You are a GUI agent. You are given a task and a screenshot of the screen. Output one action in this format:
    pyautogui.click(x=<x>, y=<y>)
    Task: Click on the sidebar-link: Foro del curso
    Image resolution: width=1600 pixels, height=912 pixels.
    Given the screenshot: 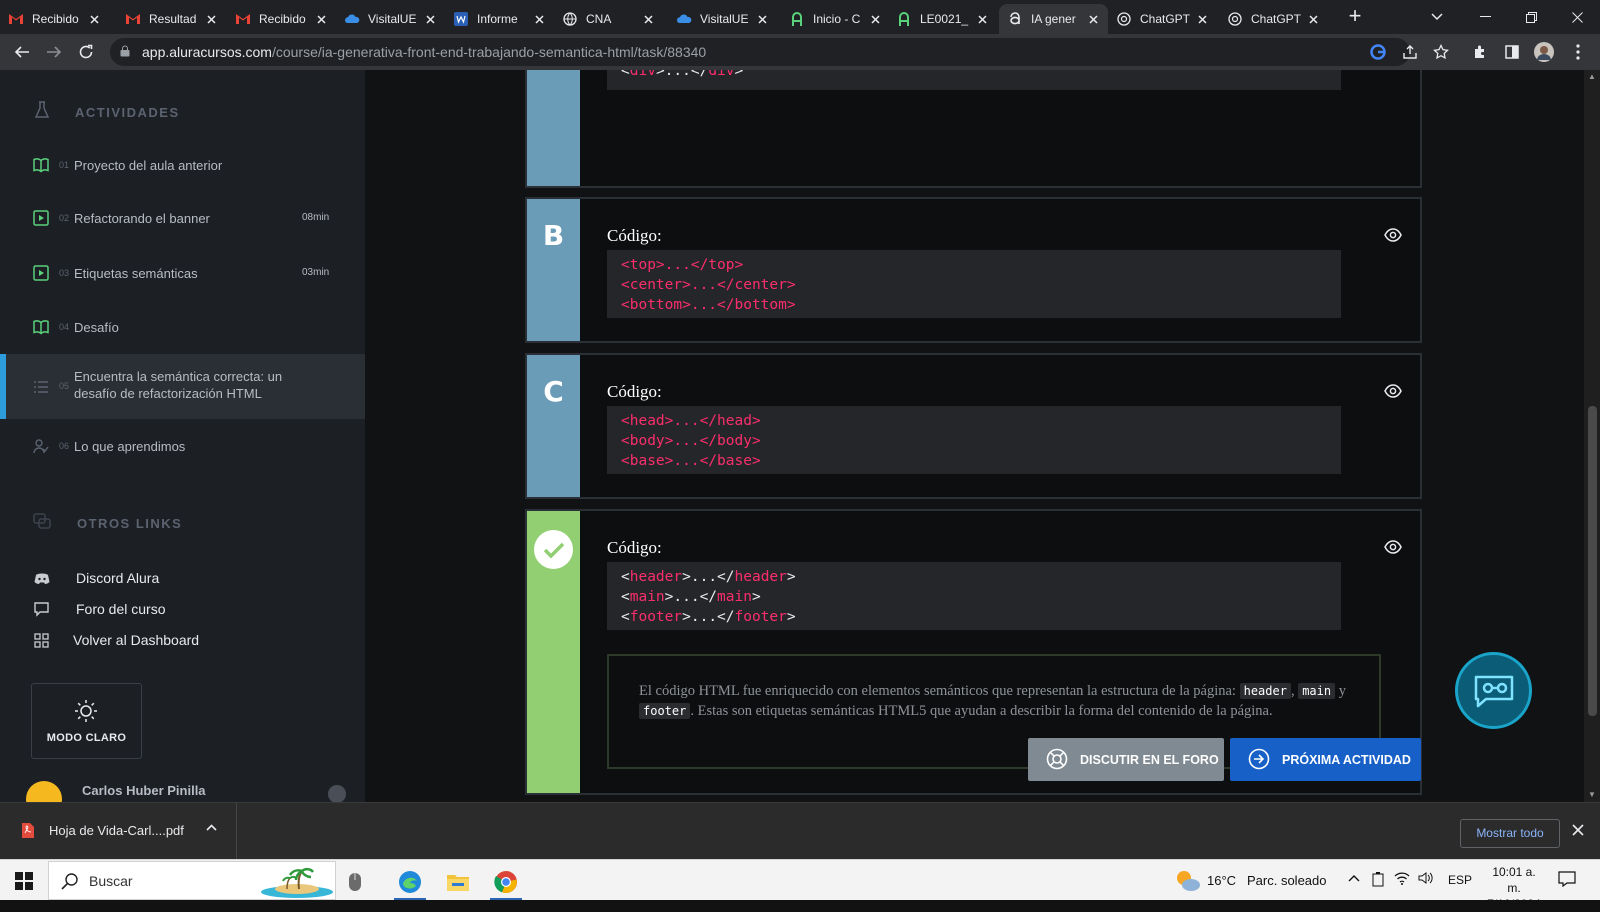 What is the action you would take?
    pyautogui.click(x=182, y=610)
    